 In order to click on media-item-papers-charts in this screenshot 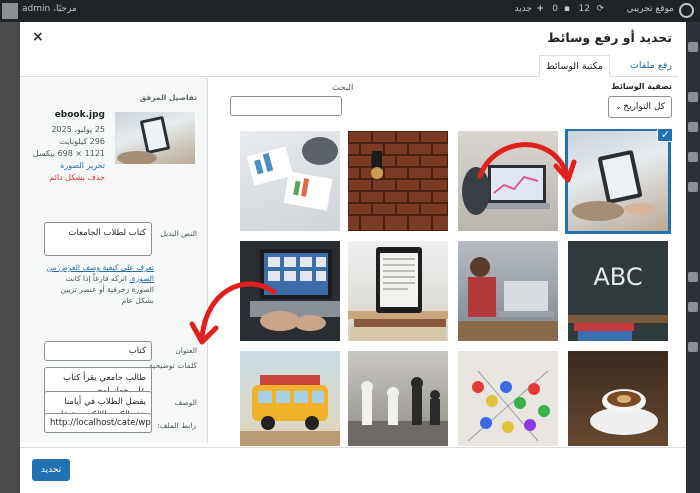, I will do `click(290, 181)`.